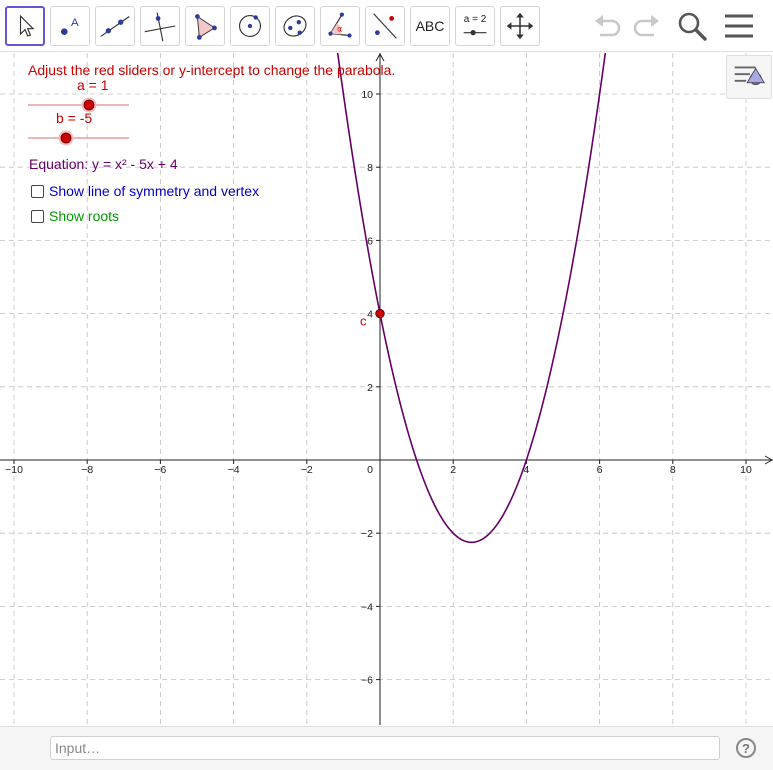 The width and height of the screenshot is (773, 770). I want to click on perpendicular-line-icon, so click(160, 27).